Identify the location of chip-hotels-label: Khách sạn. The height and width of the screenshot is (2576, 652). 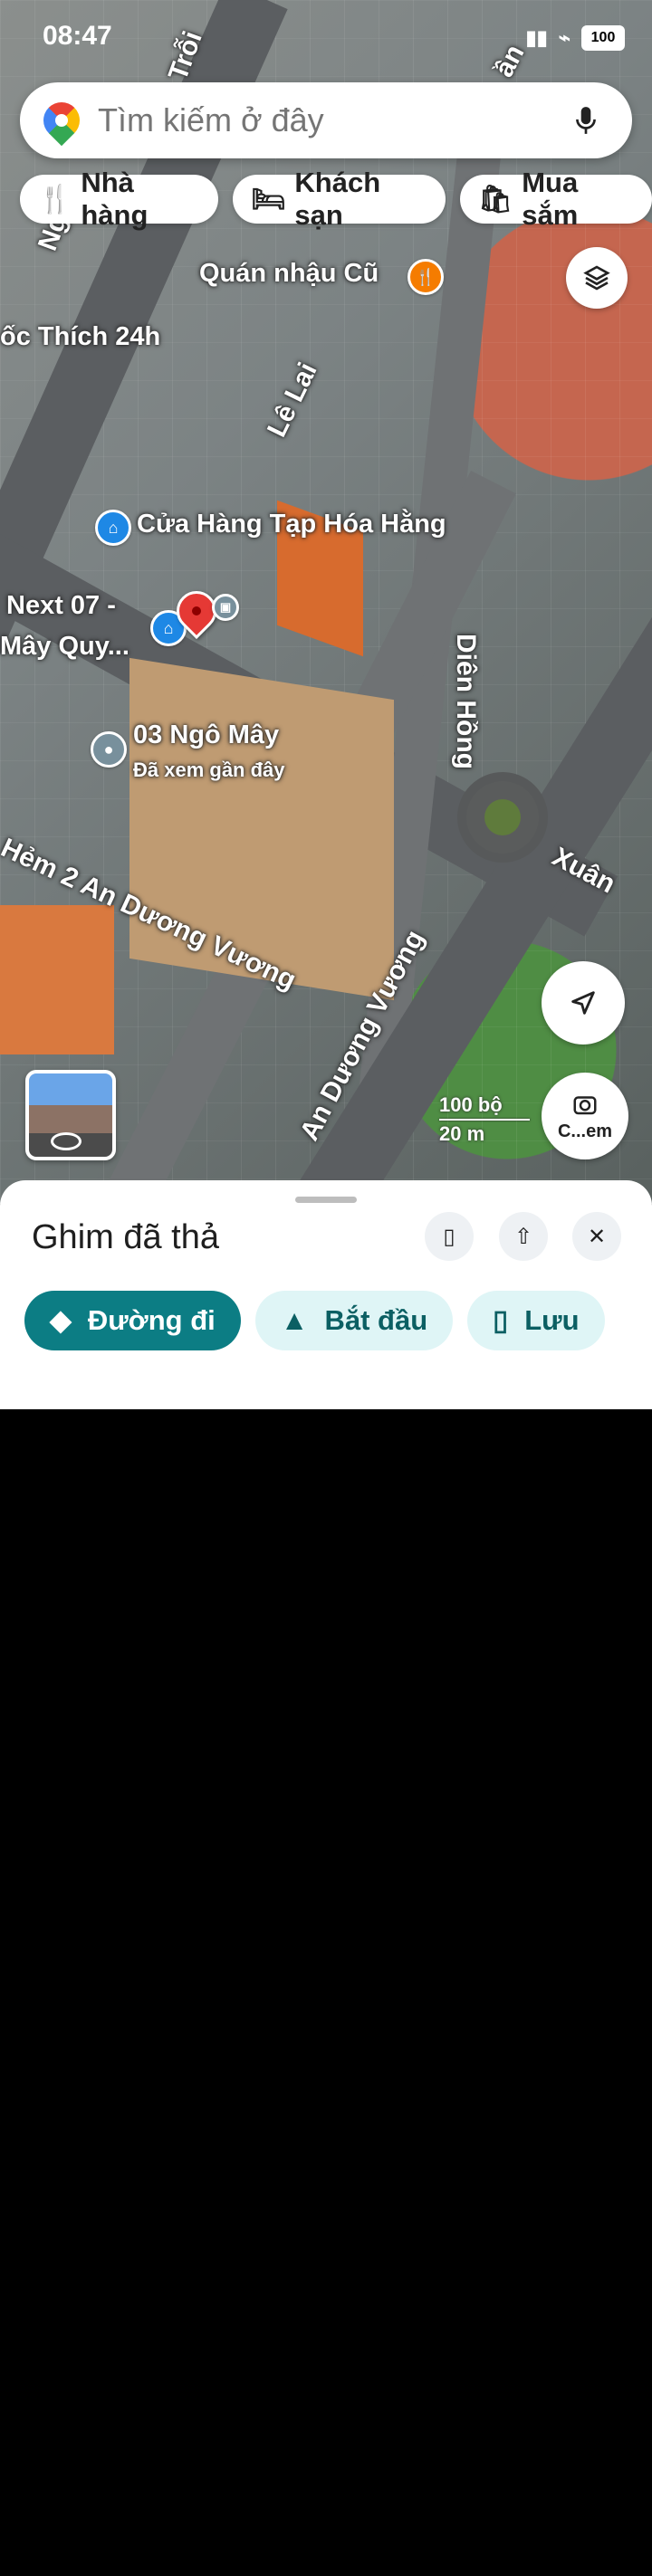
(337, 199).